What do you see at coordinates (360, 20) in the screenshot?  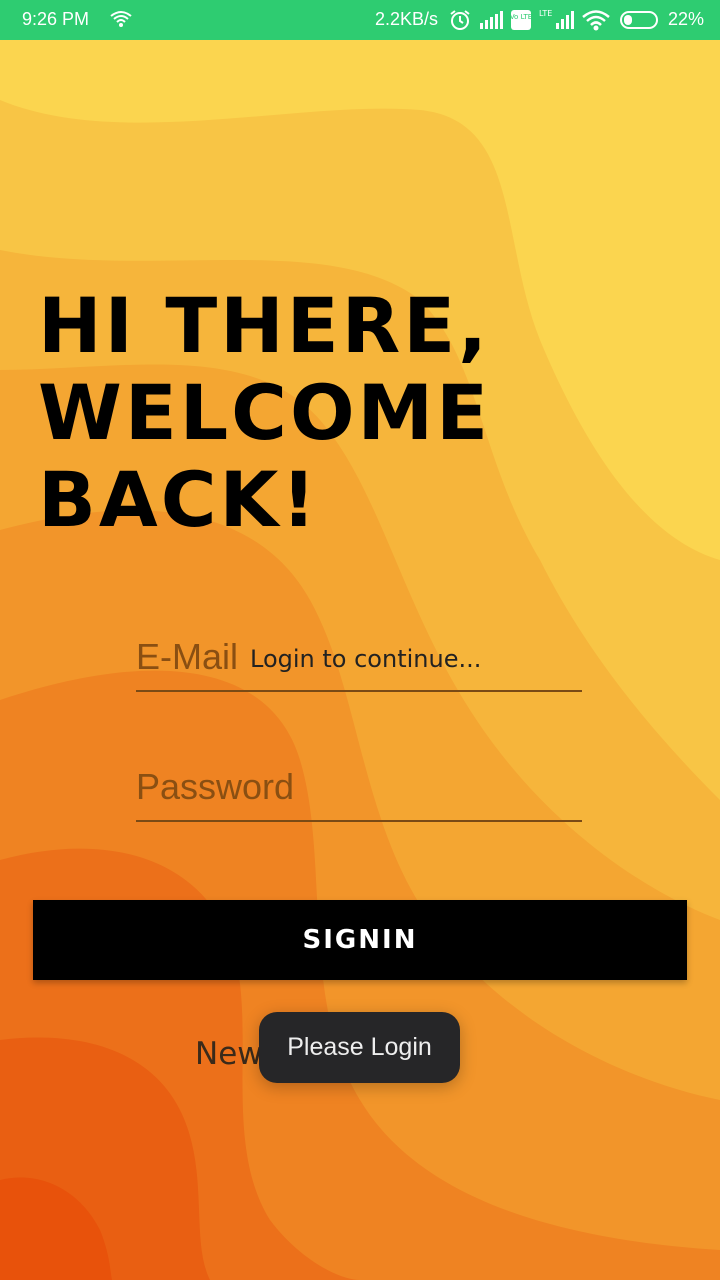 I see `status-bar: 9:26 PM 2.2KB/s Vo LTE LTE 22%` at bounding box center [360, 20].